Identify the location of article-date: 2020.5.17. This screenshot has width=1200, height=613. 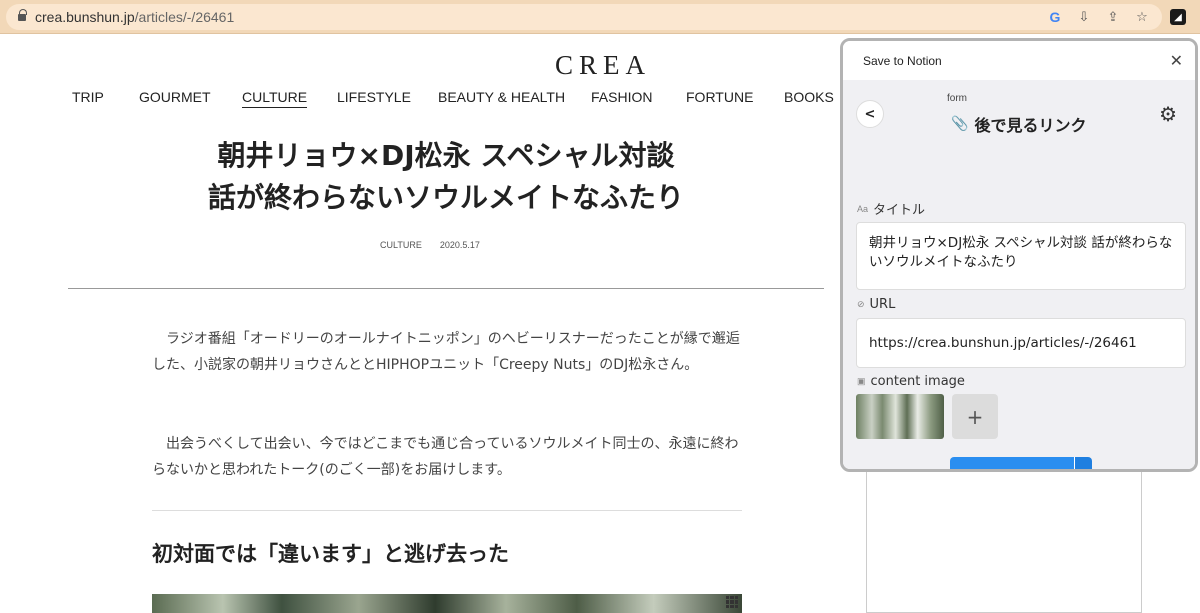
(459, 245).